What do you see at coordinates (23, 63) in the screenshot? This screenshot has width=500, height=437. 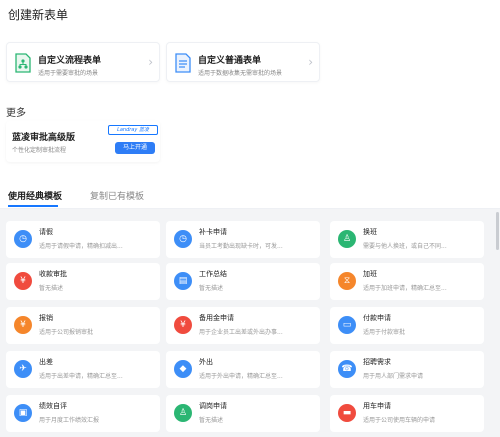 I see `flow-form-icon` at bounding box center [23, 63].